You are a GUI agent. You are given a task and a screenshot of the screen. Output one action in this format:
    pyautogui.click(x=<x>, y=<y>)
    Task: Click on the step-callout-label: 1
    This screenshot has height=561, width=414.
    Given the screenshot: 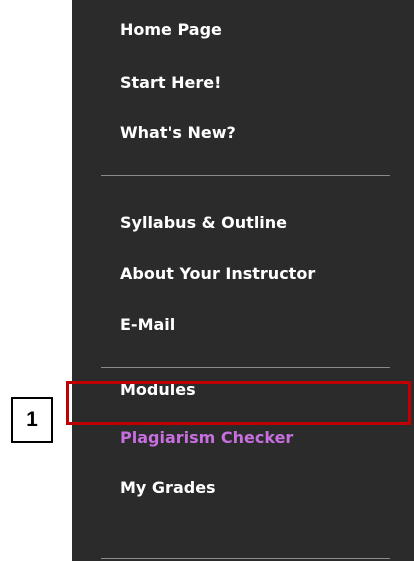 What is the action you would take?
    pyautogui.click(x=32, y=420)
    